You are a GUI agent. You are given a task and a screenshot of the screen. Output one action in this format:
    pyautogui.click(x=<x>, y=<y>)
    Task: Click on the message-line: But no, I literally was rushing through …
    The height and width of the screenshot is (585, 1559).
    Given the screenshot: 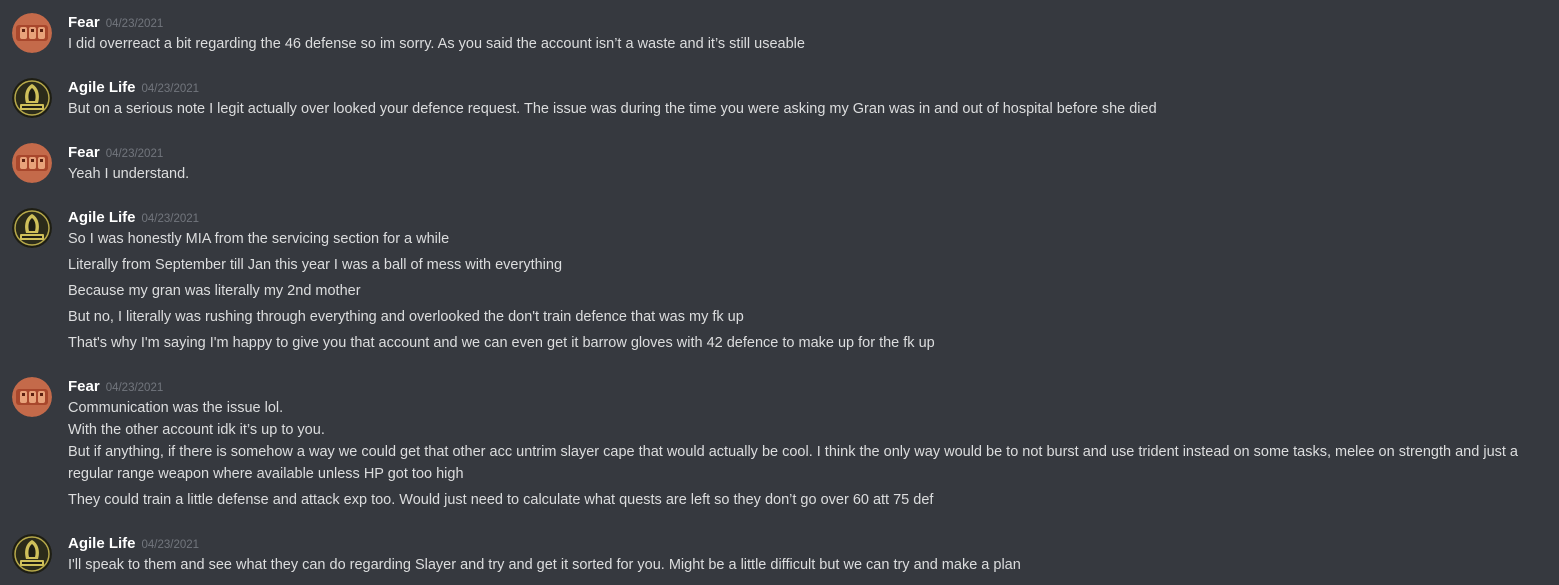 What is the action you would take?
    pyautogui.click(x=406, y=317)
    